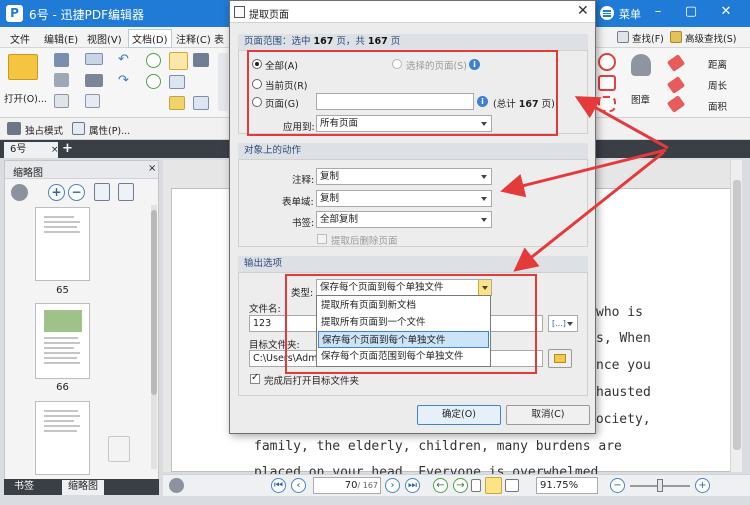  What do you see at coordinates (219, 38) in the screenshot?
I see `menu-form: 表` at bounding box center [219, 38].